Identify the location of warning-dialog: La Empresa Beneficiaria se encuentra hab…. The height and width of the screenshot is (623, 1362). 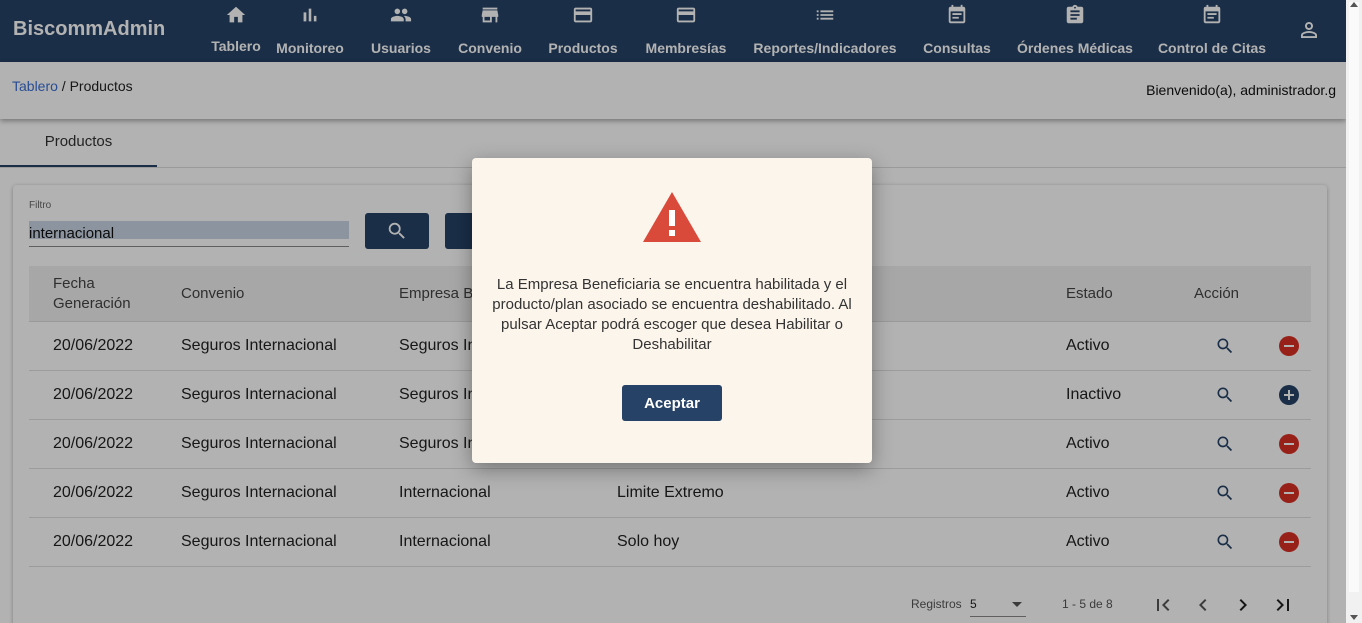
(672, 310).